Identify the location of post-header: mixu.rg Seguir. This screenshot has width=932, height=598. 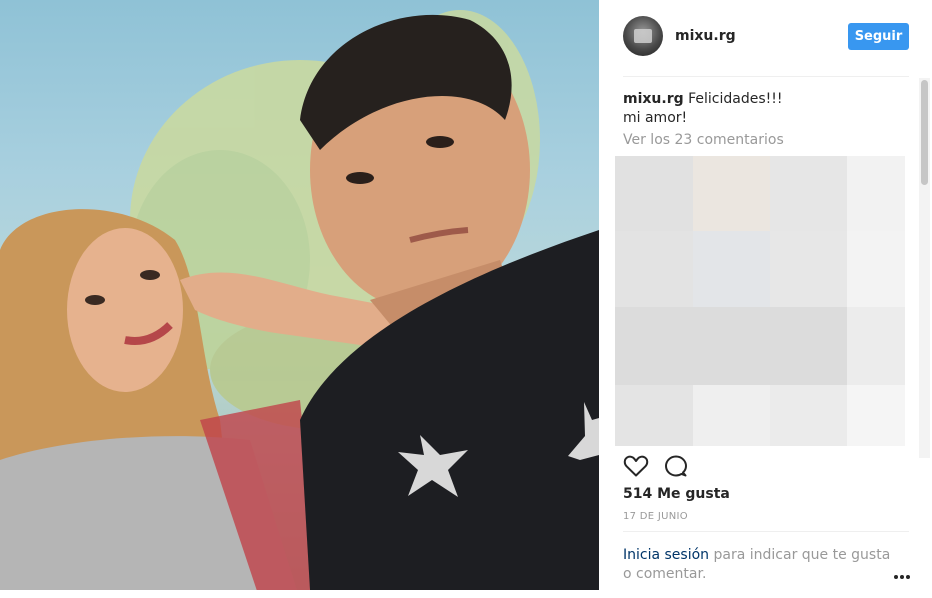
(766, 37).